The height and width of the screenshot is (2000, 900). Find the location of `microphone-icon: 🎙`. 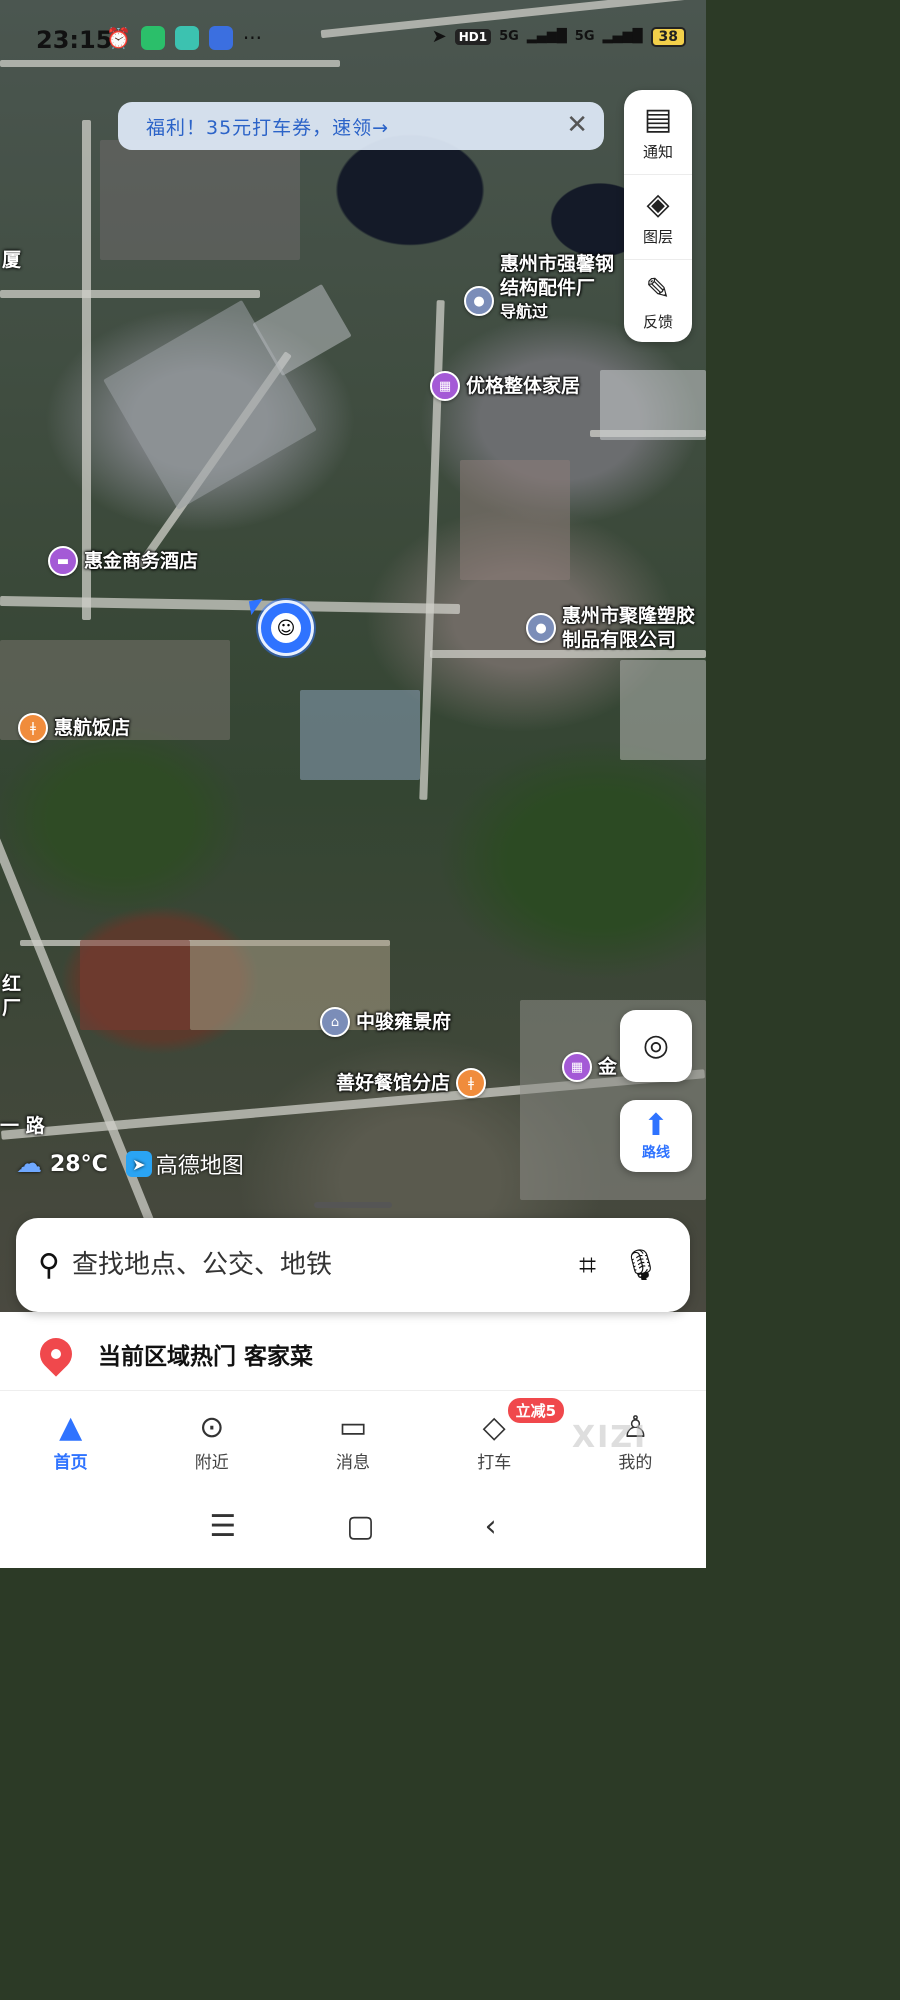

microphone-icon: 🎙 is located at coordinates (641, 1265).